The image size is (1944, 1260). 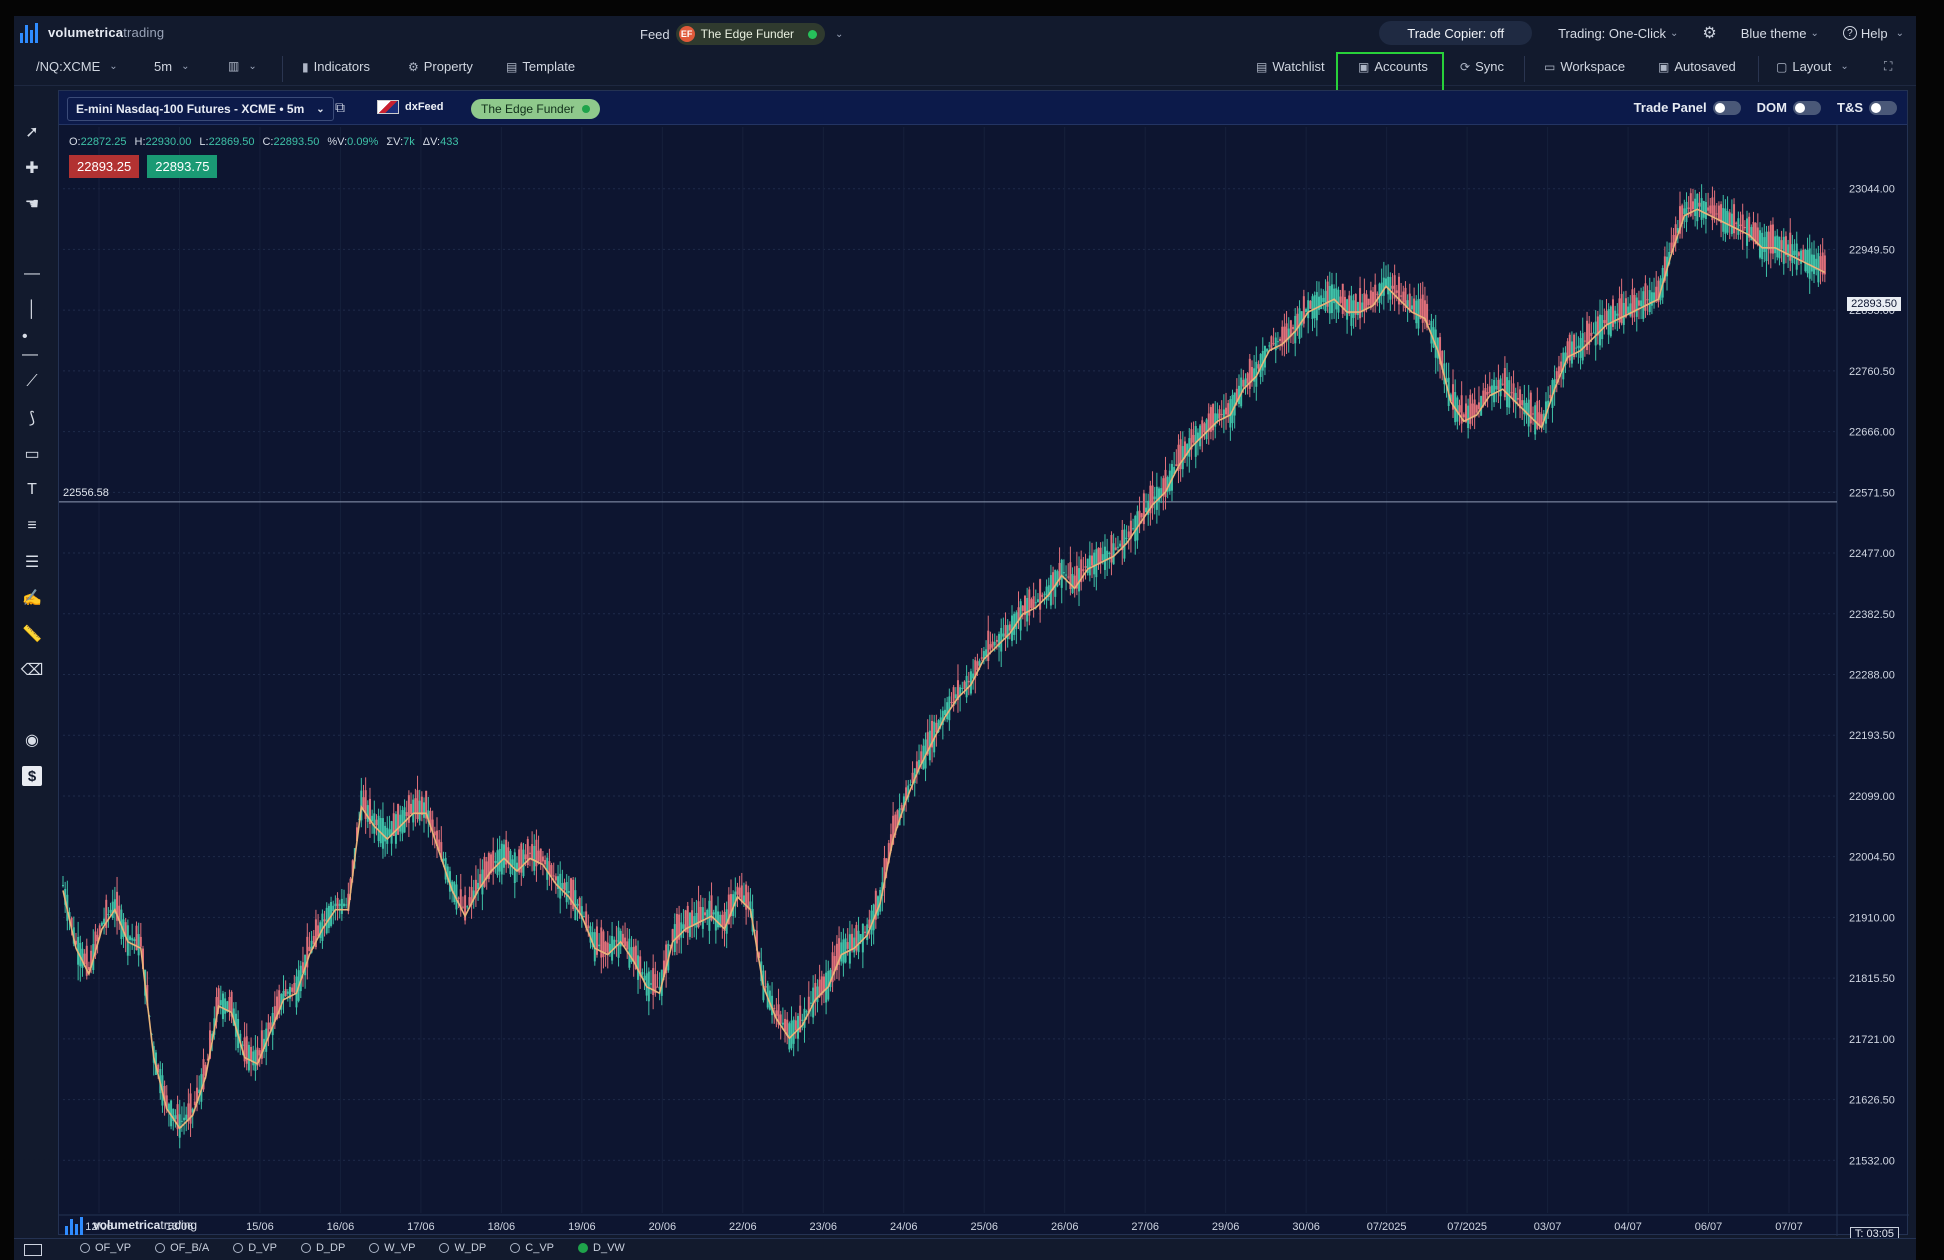 What do you see at coordinates (163, 66) in the screenshot?
I see `timeframe-label: 5m` at bounding box center [163, 66].